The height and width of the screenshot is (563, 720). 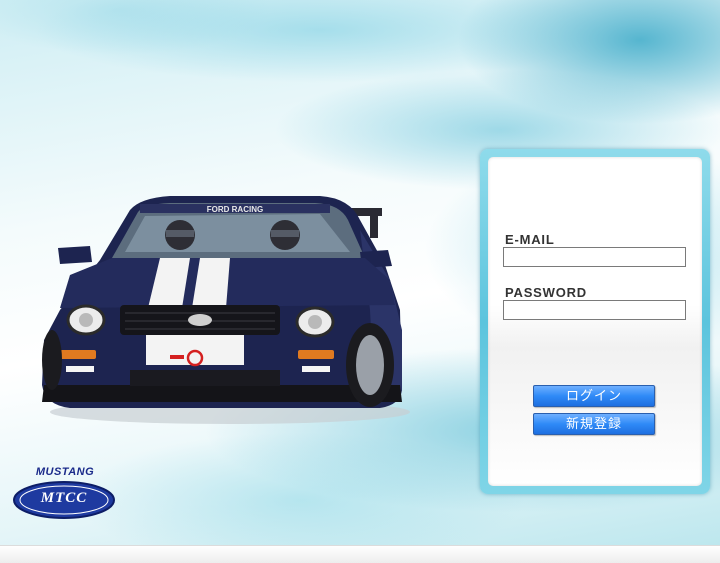 I want to click on password-field, so click(x=594, y=310).